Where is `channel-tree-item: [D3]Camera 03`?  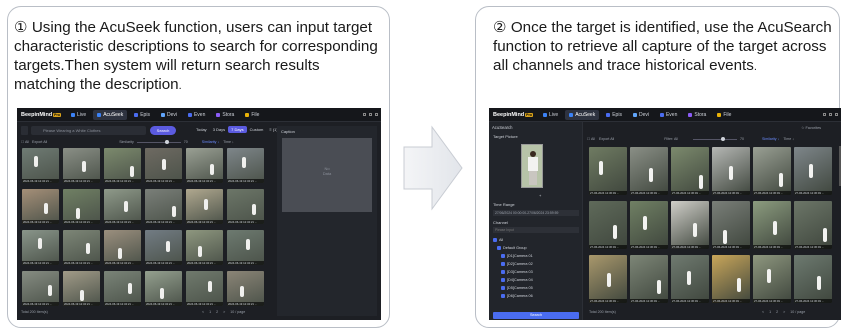
channel-tree-item: [D3]Camera 03 is located at coordinates (536, 272).